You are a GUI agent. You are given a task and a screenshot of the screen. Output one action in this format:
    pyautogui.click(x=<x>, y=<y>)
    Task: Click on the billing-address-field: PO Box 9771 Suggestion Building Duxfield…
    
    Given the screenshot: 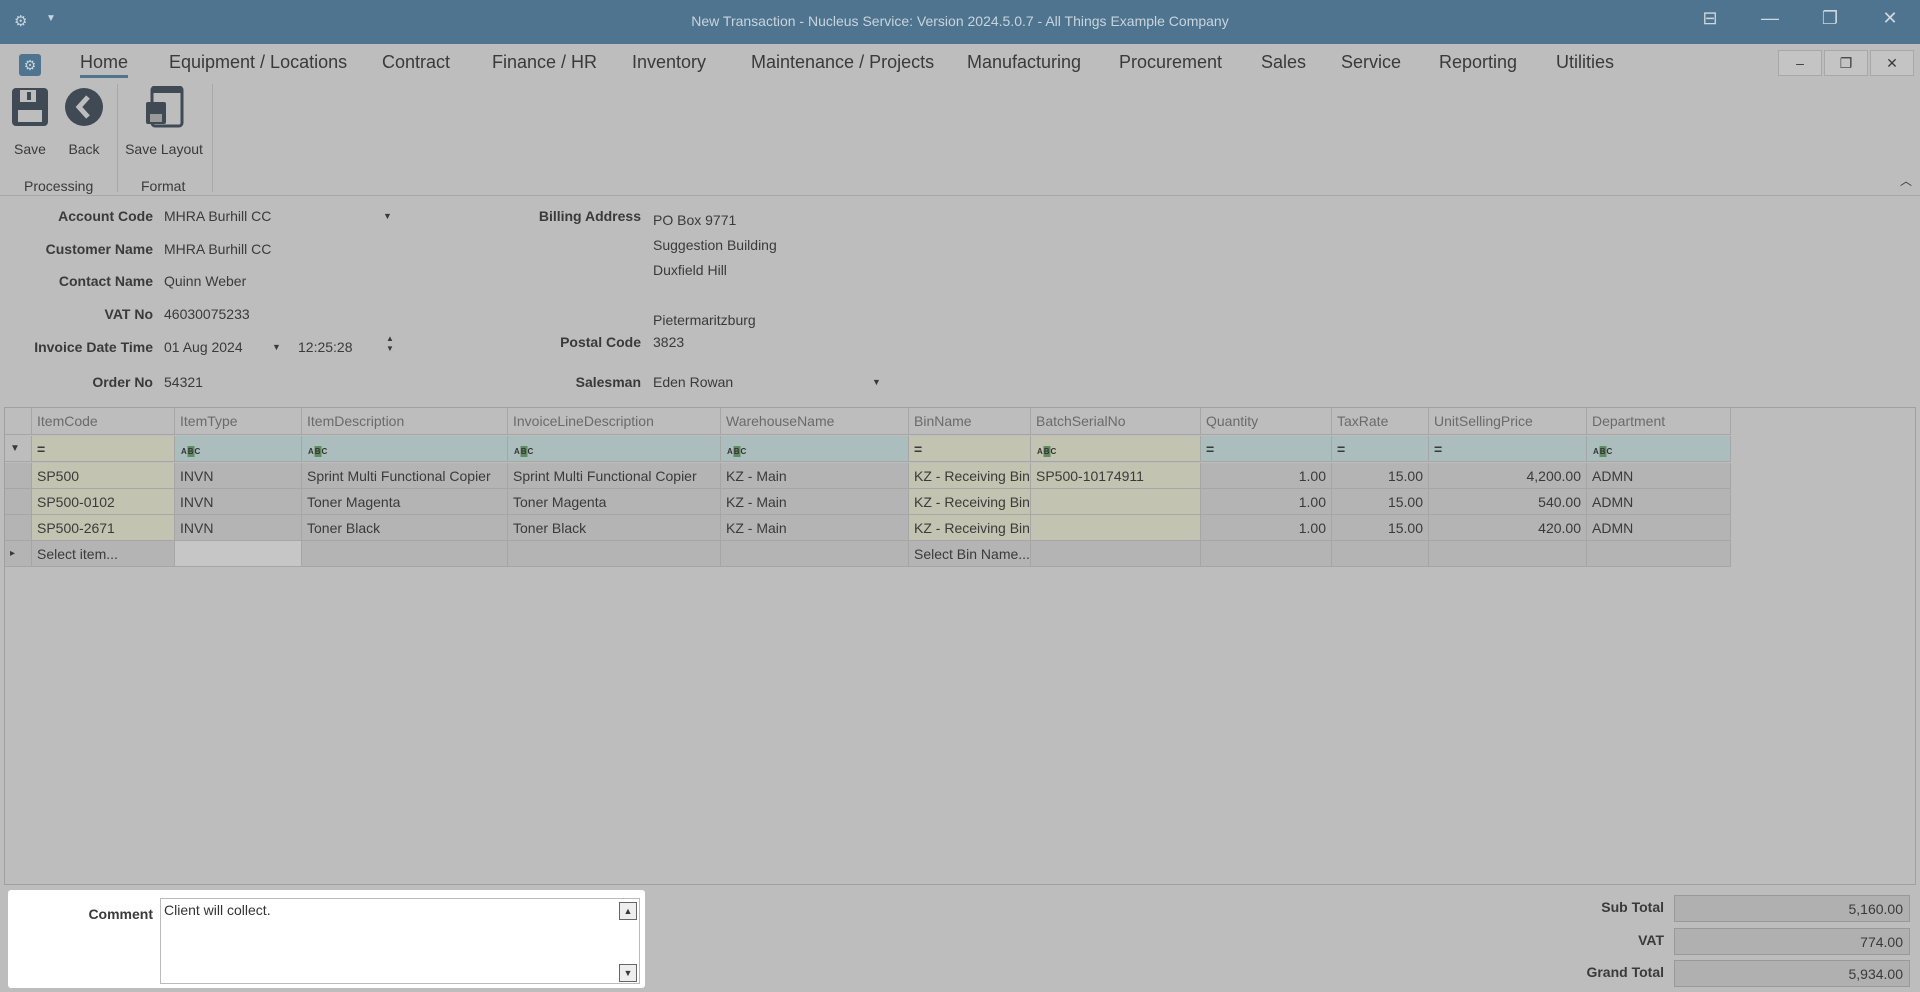 What is the action you would take?
    pyautogui.click(x=715, y=270)
    